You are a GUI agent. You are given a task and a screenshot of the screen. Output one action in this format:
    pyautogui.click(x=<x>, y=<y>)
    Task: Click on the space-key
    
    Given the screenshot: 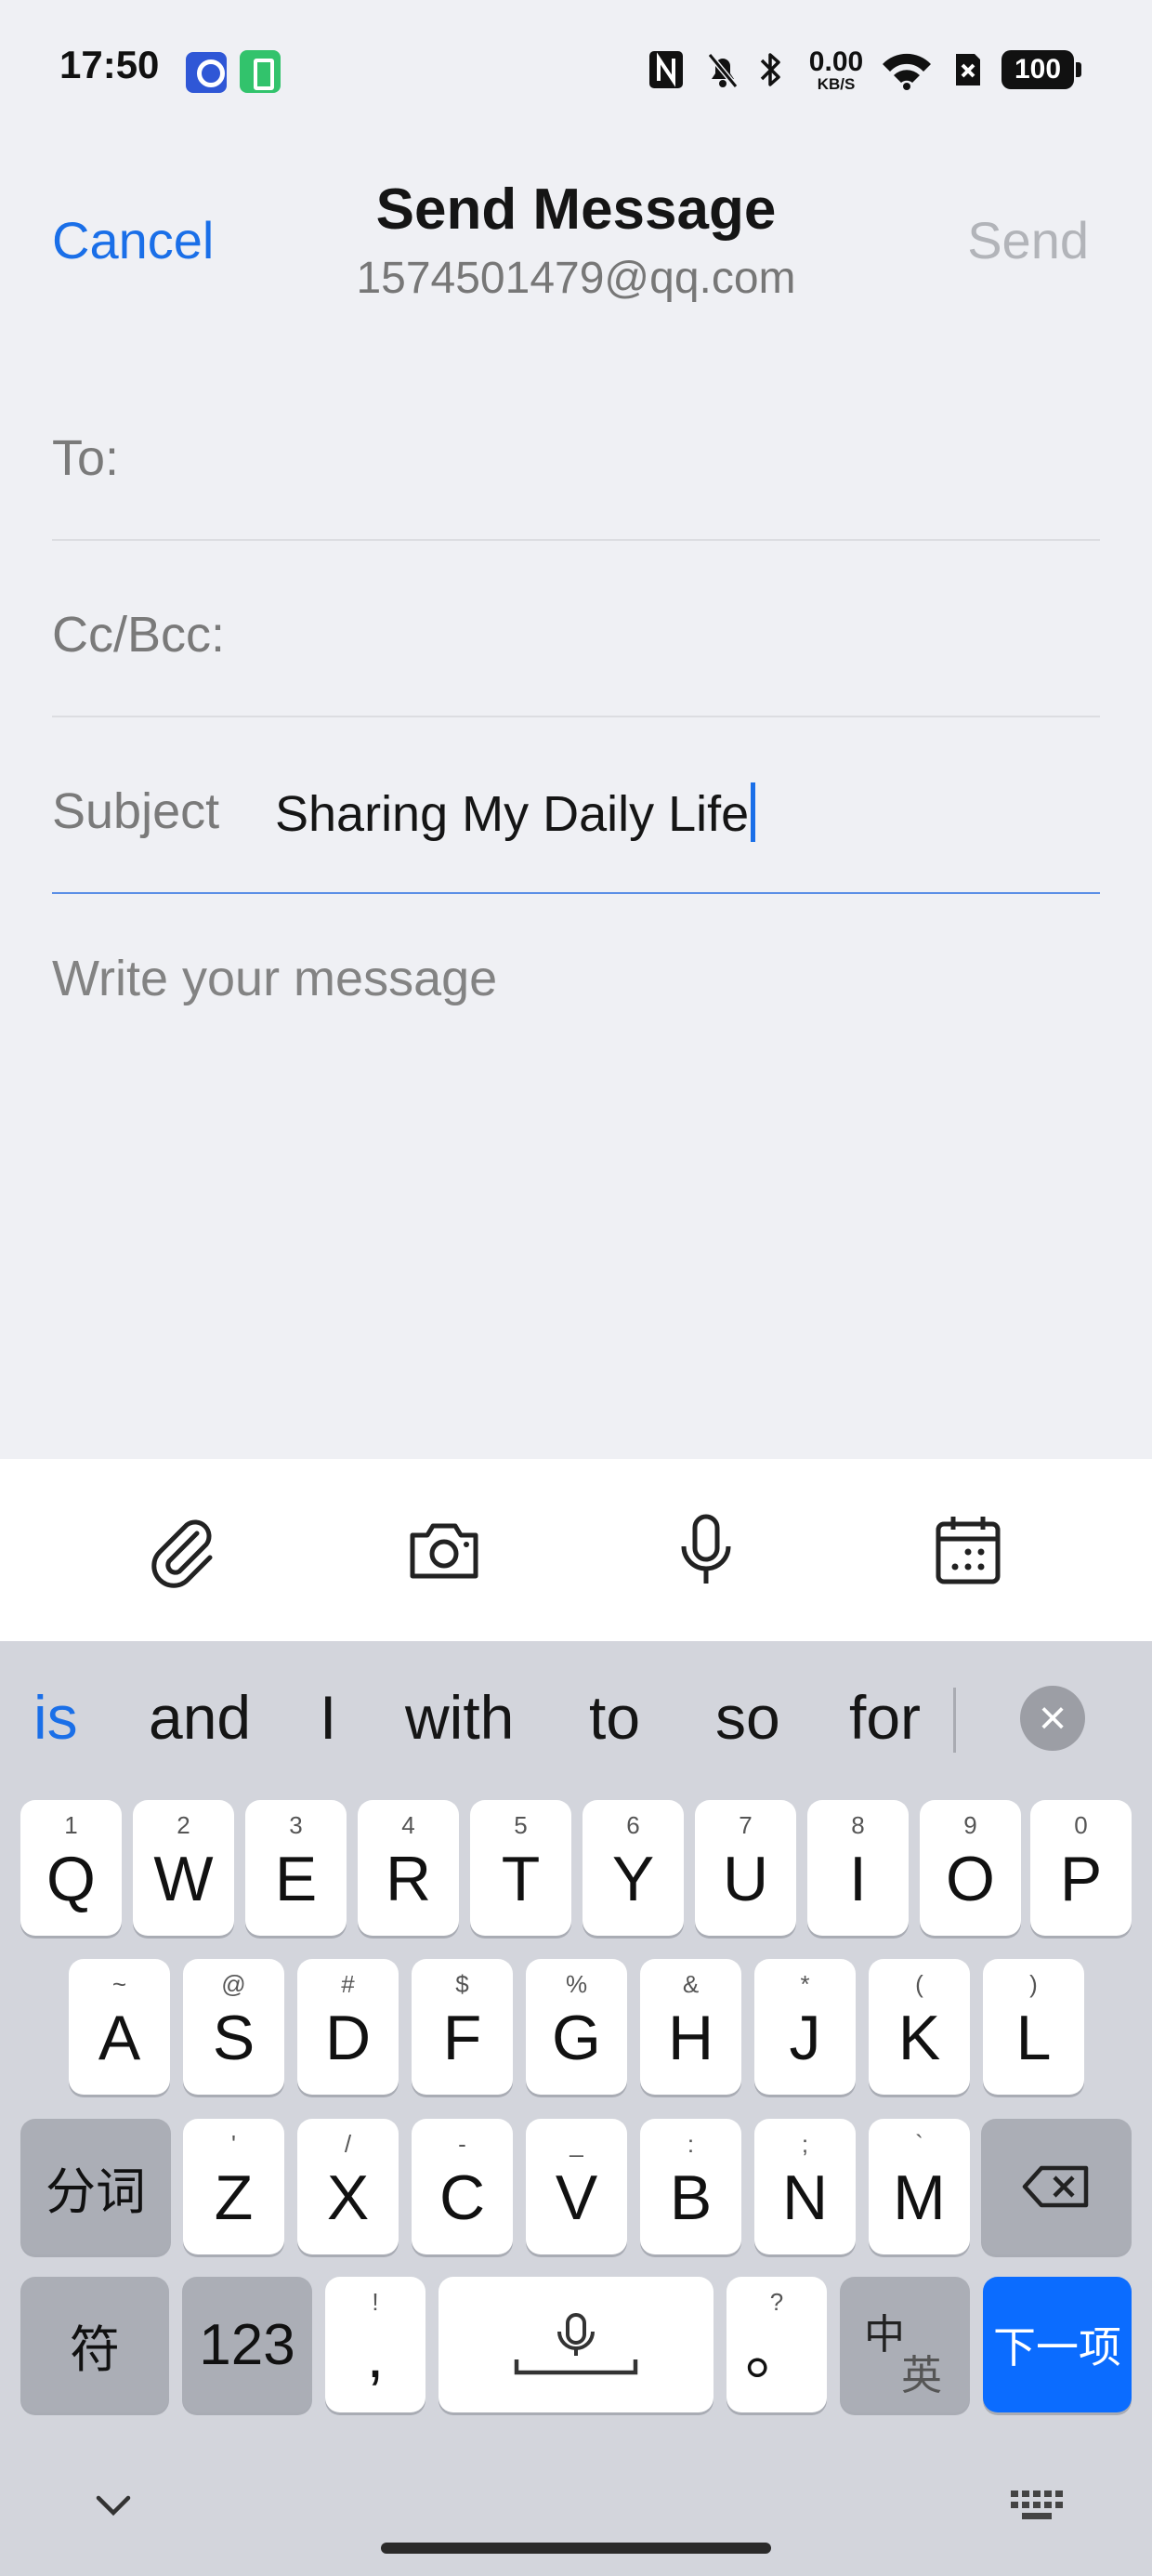 What is the action you would take?
    pyautogui.click(x=576, y=2344)
    